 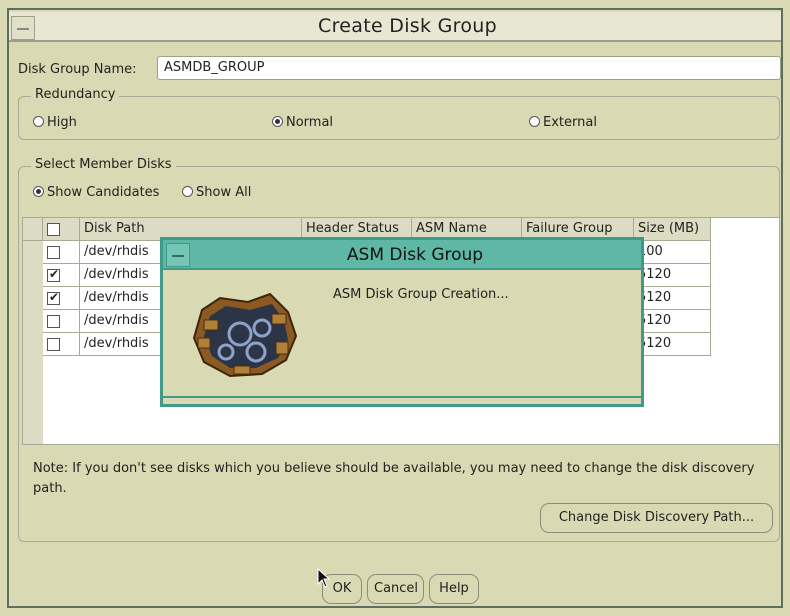 I want to click on redundancy-legend: Redundancy, so click(x=75, y=94).